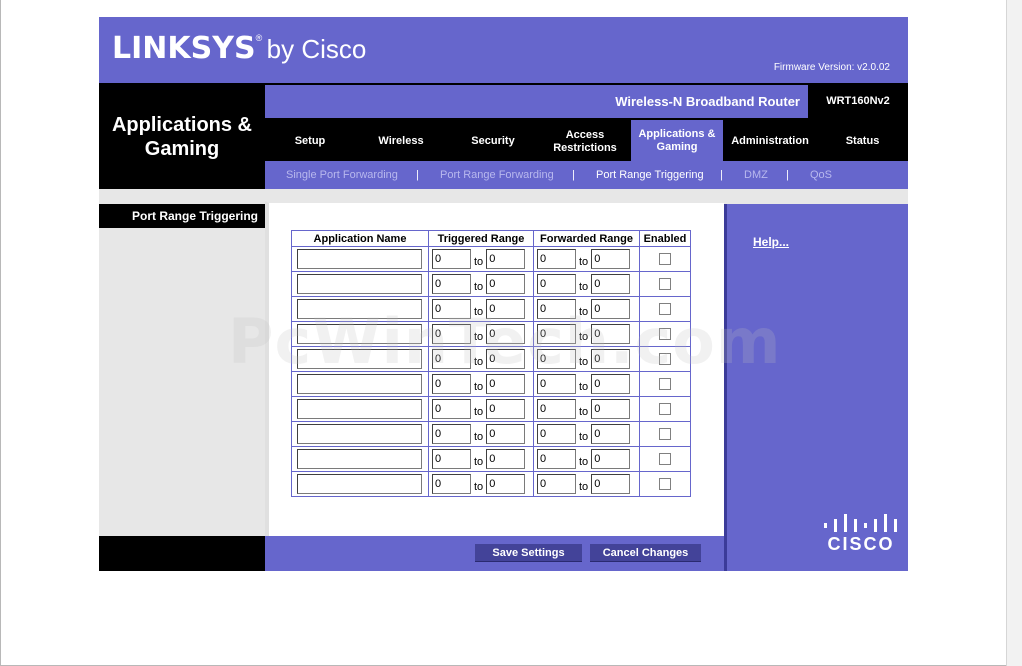 This screenshot has width=1022, height=666. I want to click on browser-frame-left, so click(0, 333).